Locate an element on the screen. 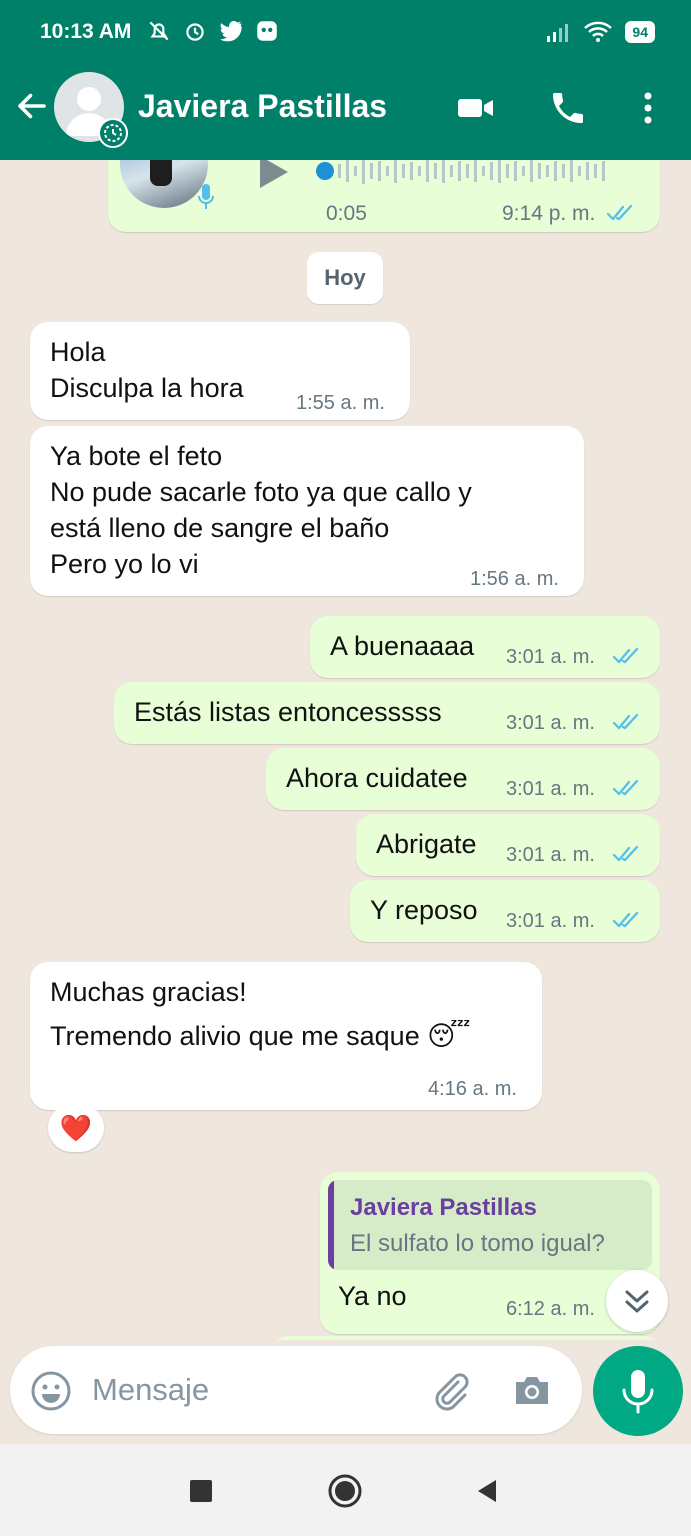 The width and height of the screenshot is (691, 1536). app-icon is located at coordinates (267, 31).